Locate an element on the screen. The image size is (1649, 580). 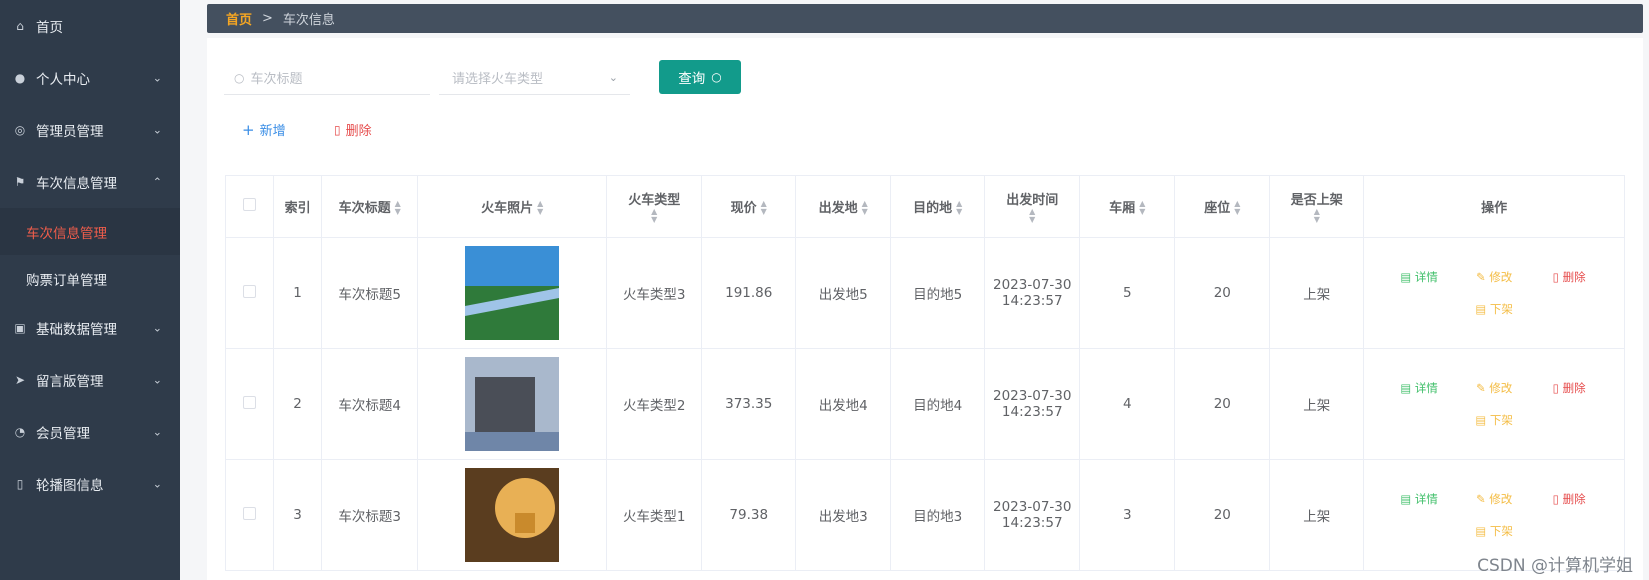
sidebar-item-home: ⌂ 首页 is located at coordinates (90, 26).